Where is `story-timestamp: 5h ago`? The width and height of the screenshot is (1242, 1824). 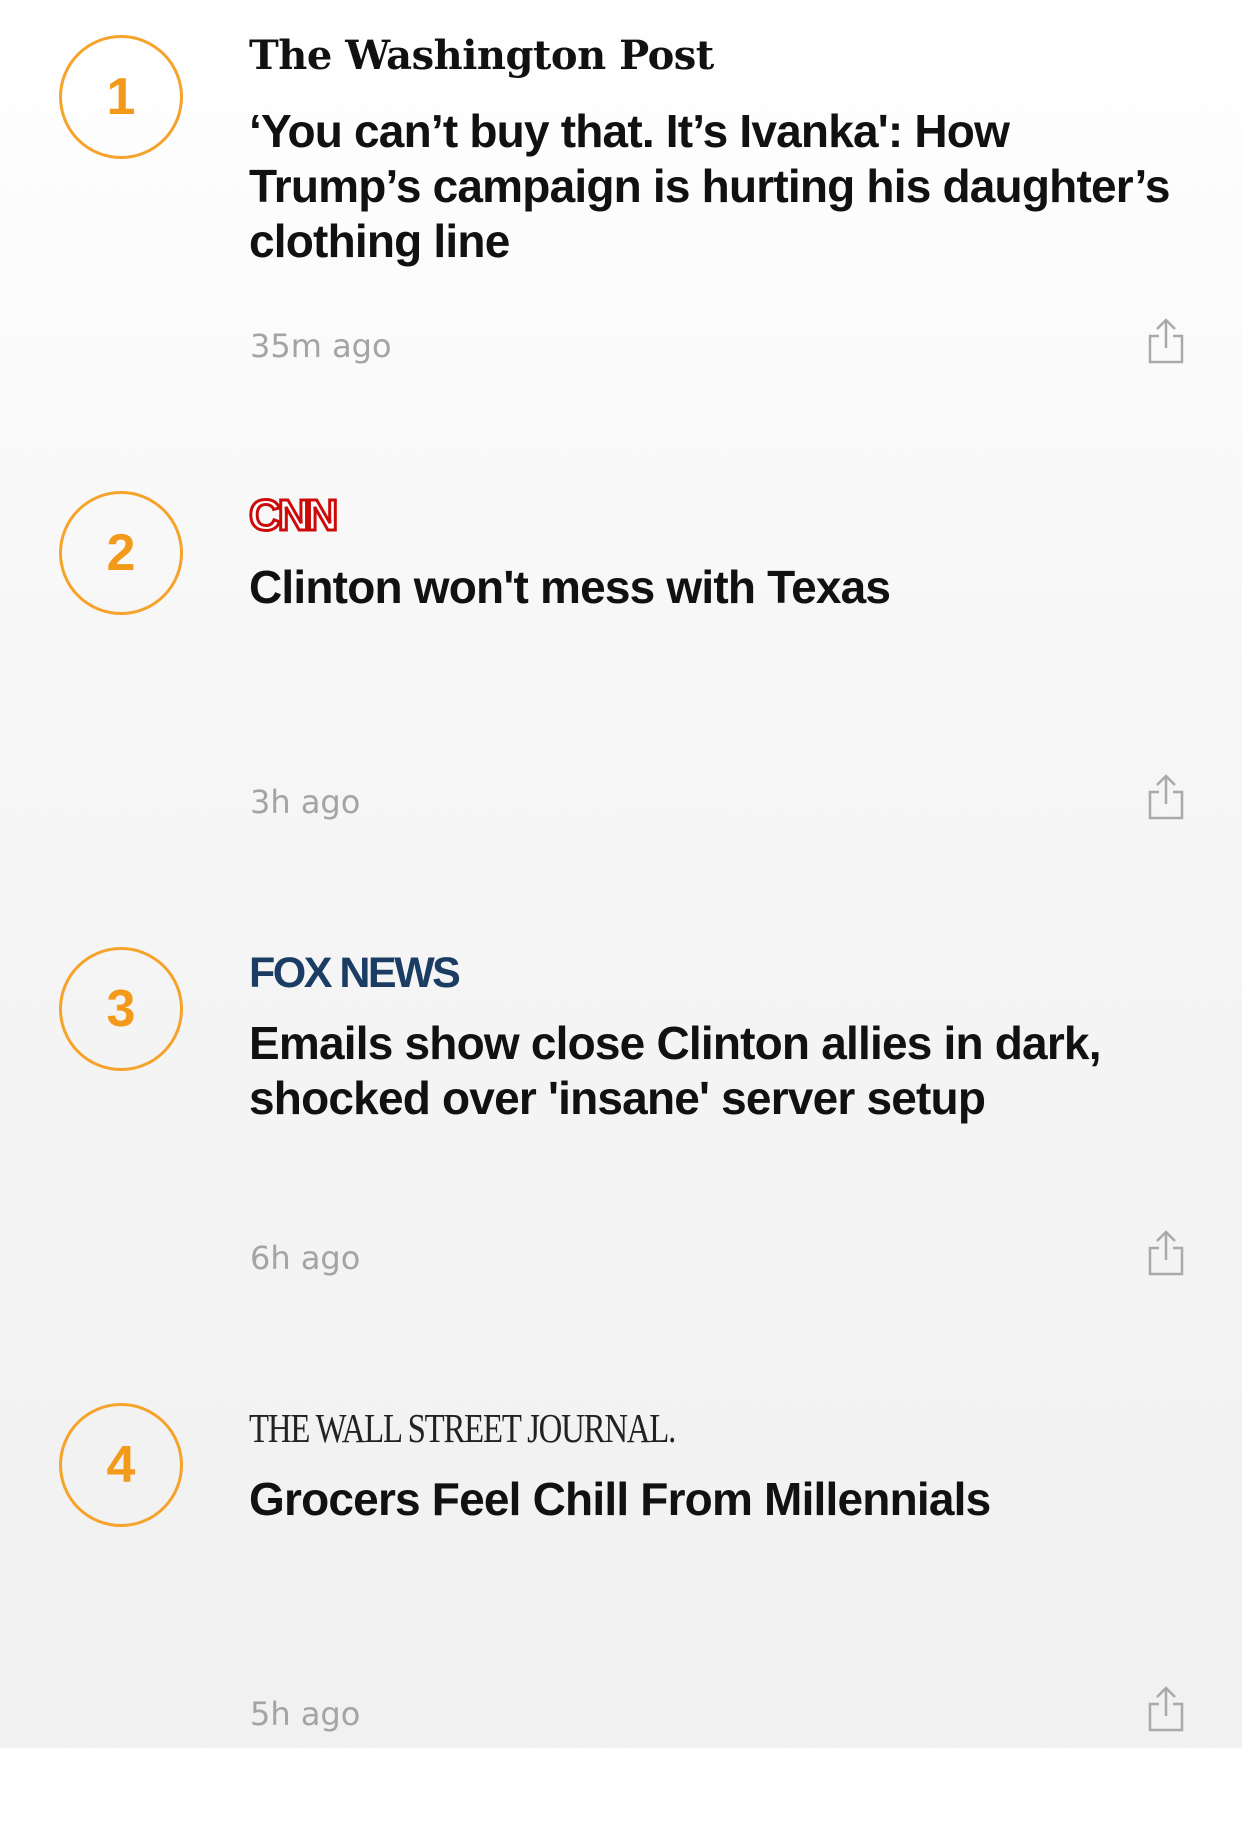
story-timestamp: 5h ago is located at coordinates (305, 1714).